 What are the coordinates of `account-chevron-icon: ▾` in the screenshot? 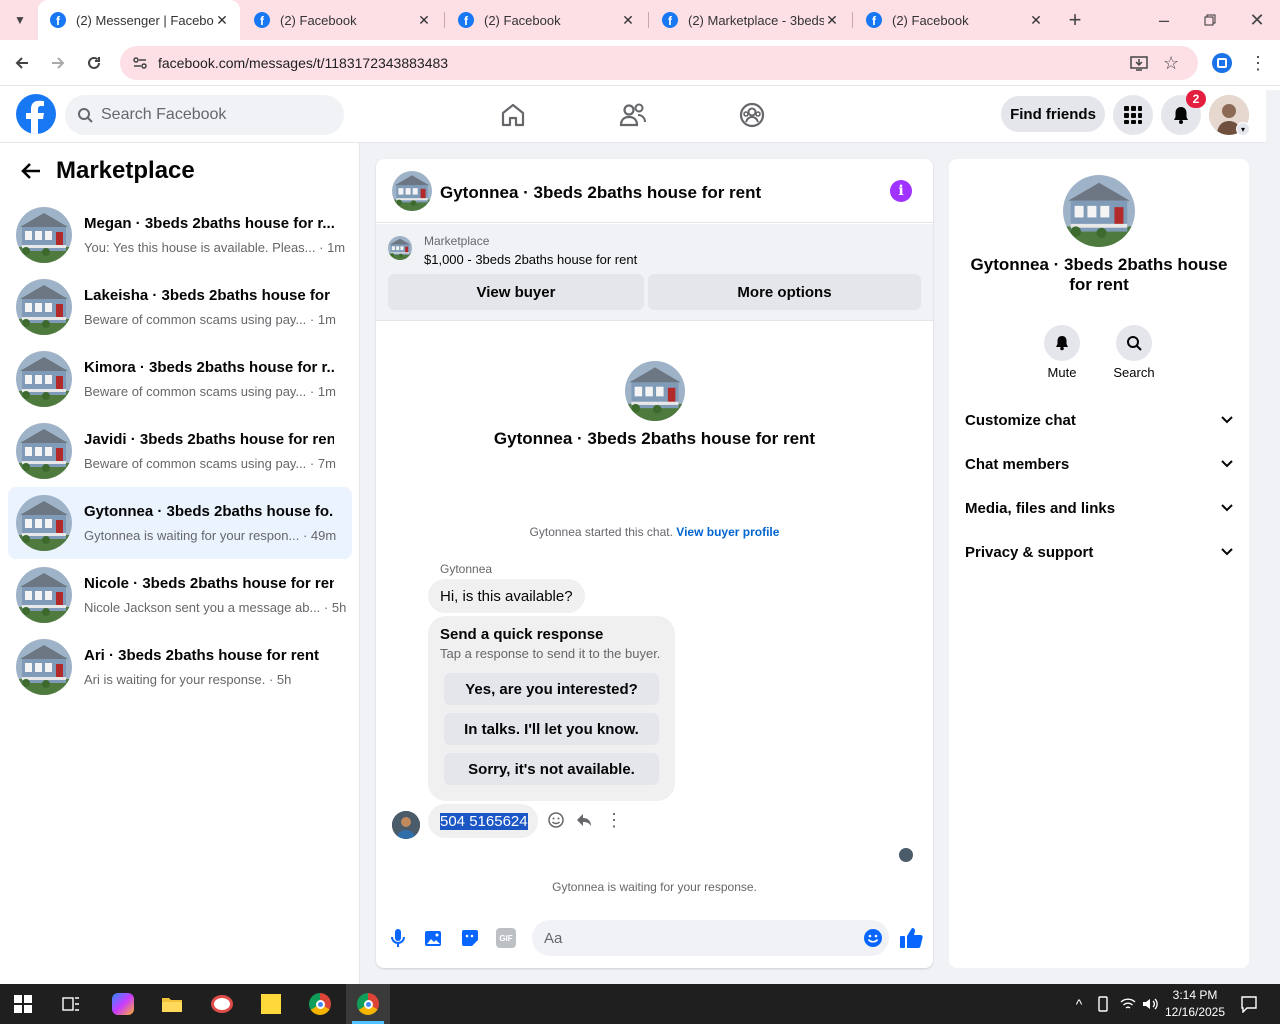 It's located at (1243, 129).